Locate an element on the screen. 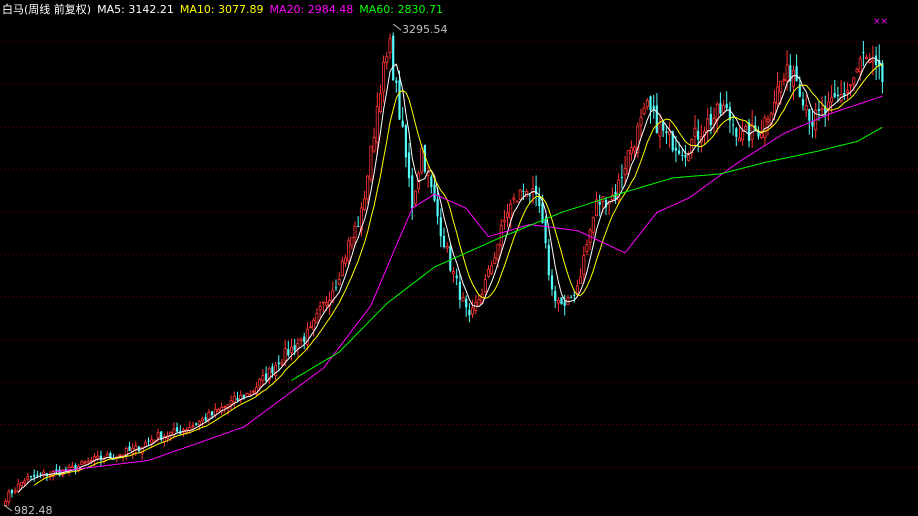 This screenshot has width=918, height=516. high-price-label: 3295.54 is located at coordinates (425, 29).